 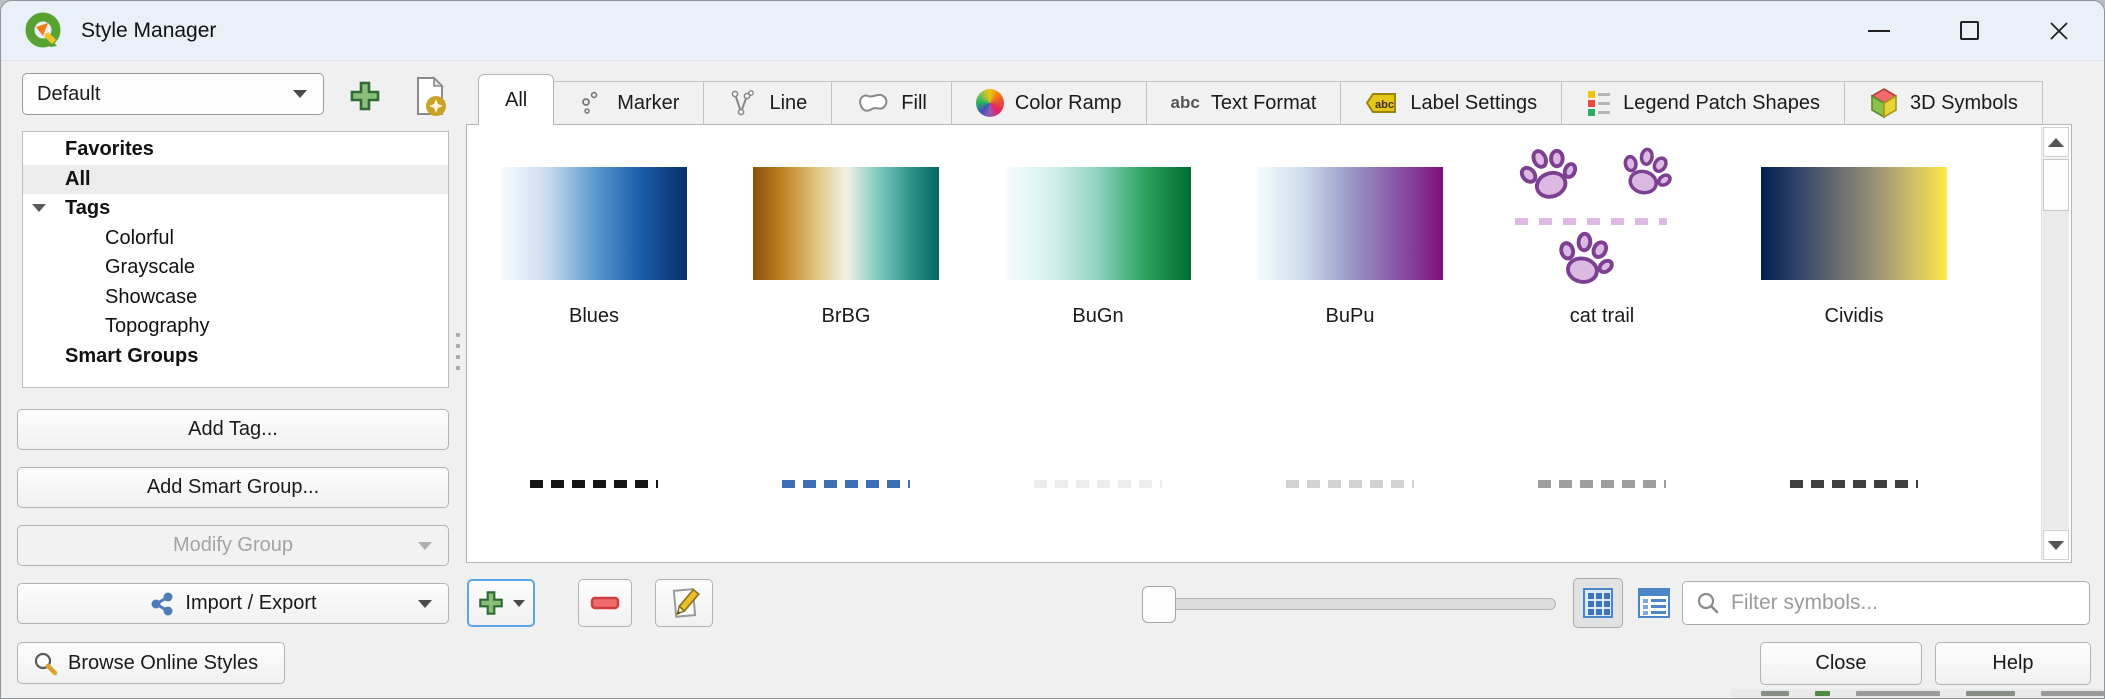 I want to click on tab-color-ramp: Color Ramp, so click(x=1048, y=103).